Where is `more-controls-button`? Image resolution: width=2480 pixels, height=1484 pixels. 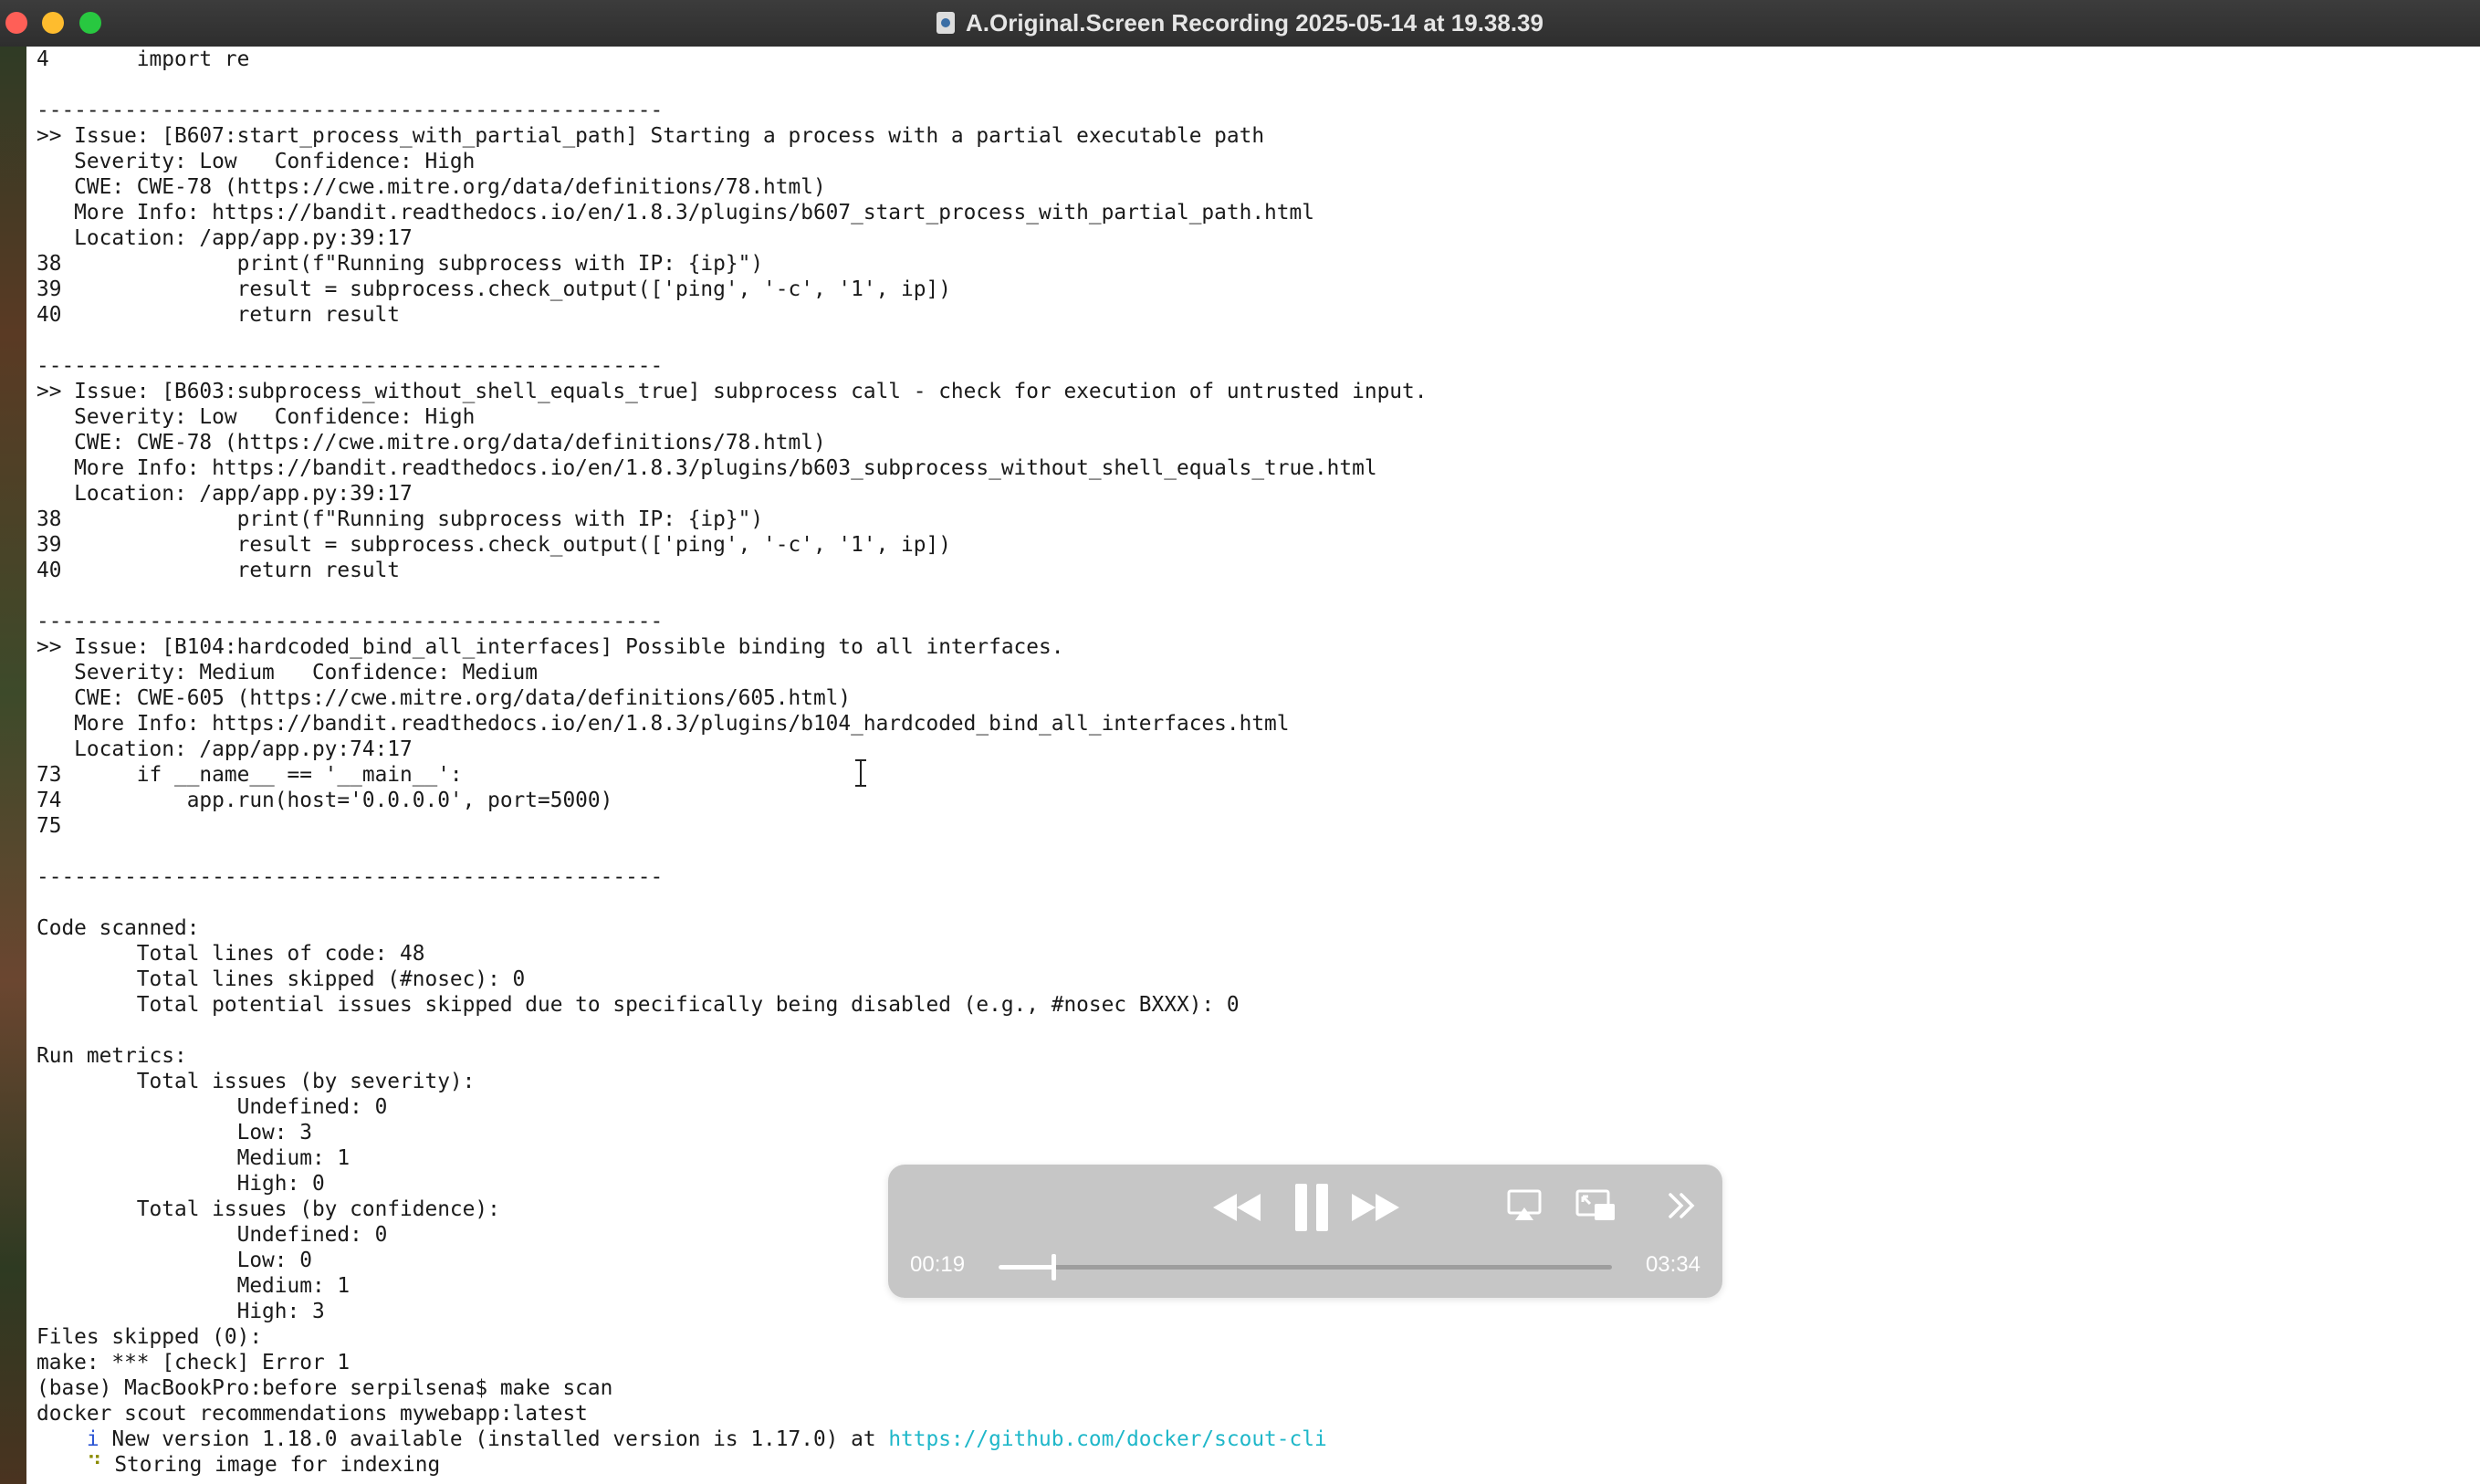 more-controls-button is located at coordinates (1681, 1205).